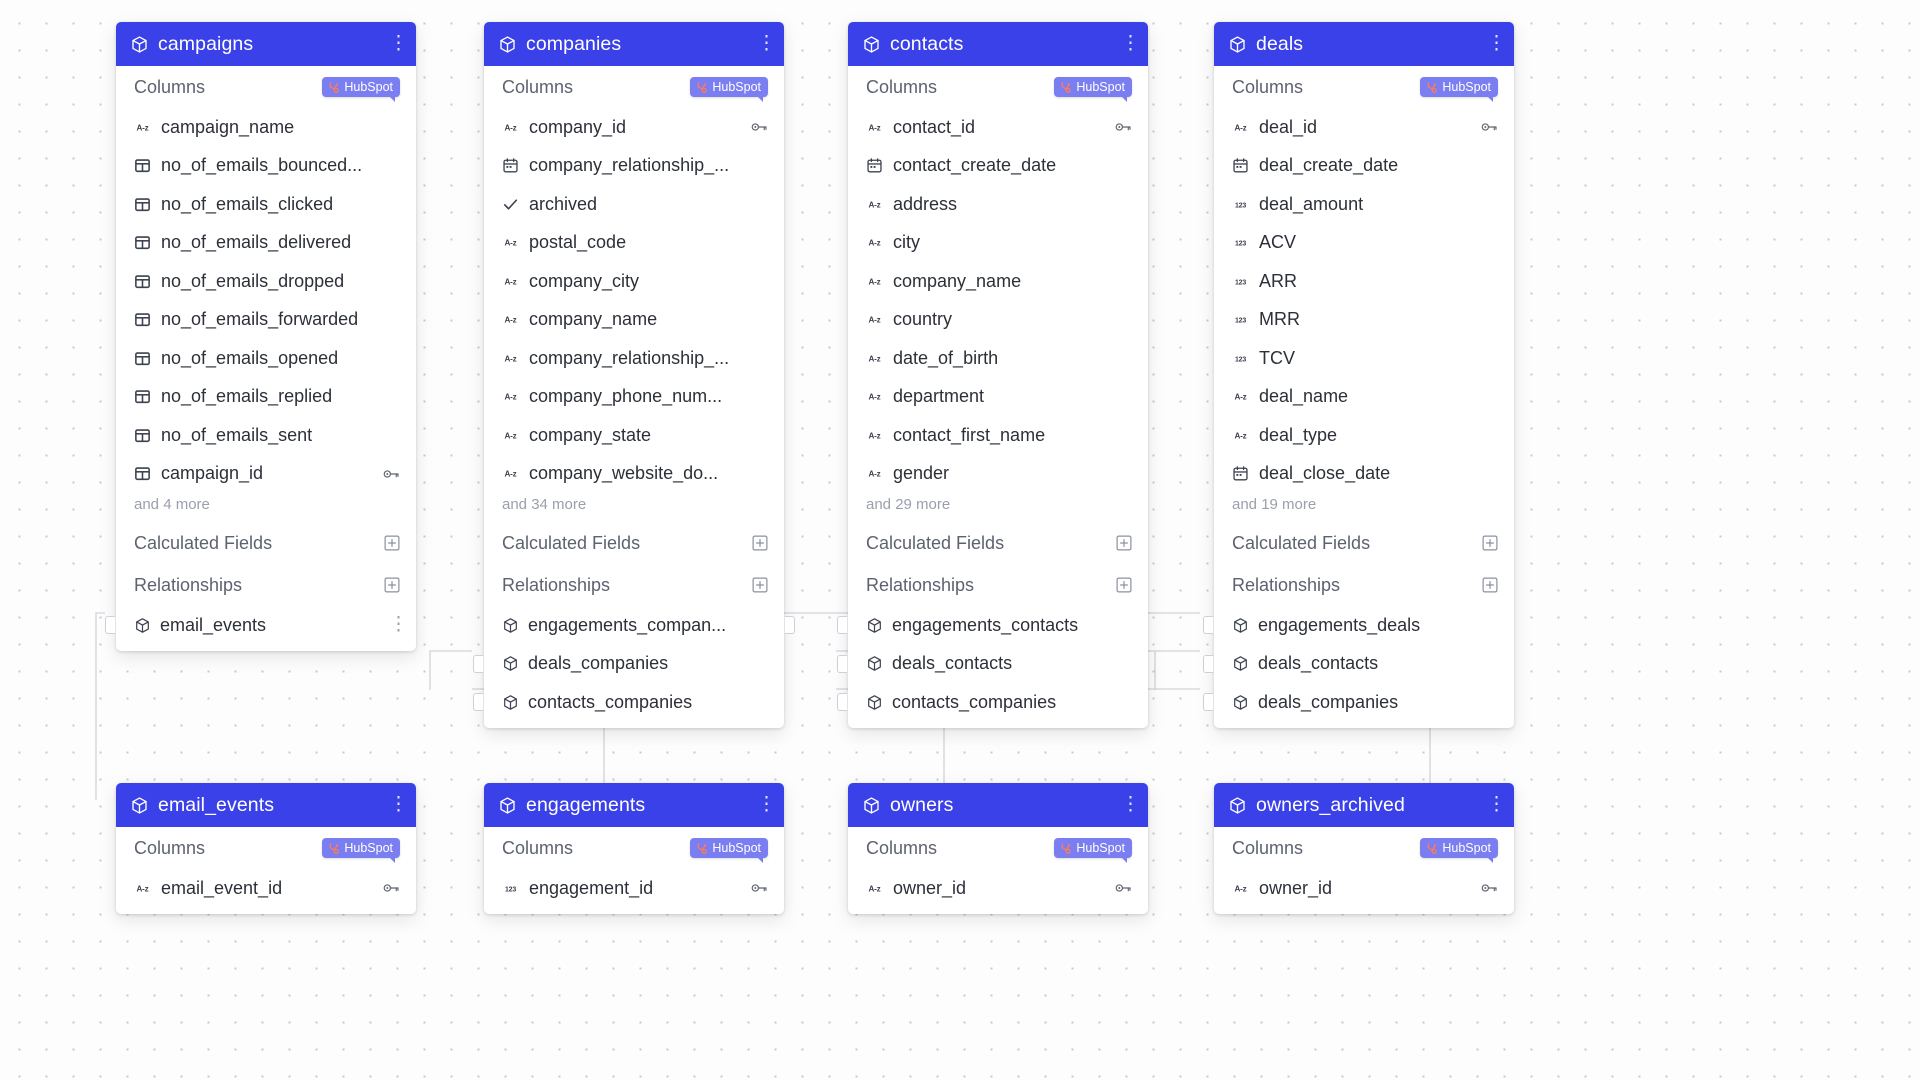 The width and height of the screenshot is (1920, 1080). I want to click on more-columns-label: and 29 more, so click(998, 507).